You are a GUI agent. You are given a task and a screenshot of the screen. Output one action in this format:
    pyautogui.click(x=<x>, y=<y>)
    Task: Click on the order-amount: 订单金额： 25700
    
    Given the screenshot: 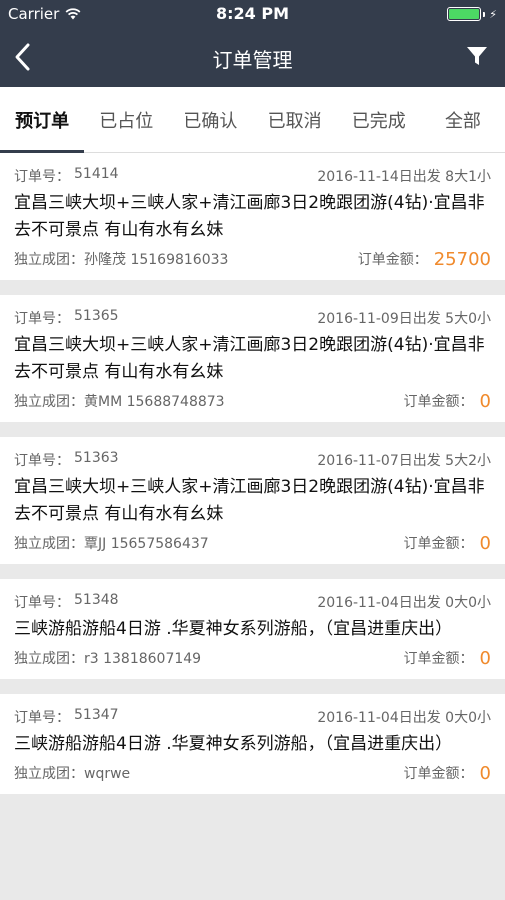 What is the action you would take?
    pyautogui.click(x=424, y=259)
    